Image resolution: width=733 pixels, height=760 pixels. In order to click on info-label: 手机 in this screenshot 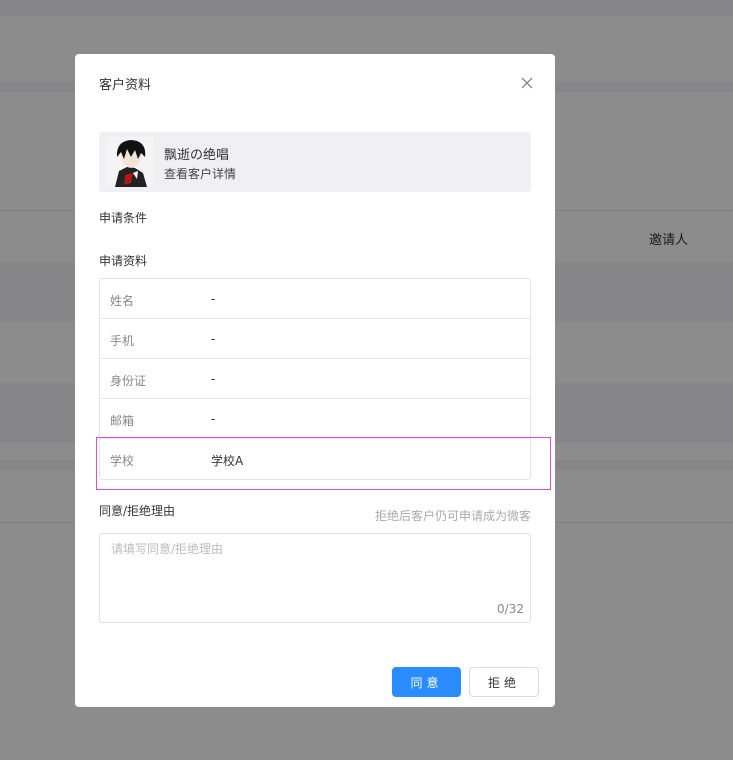, I will do `click(122, 341)`.